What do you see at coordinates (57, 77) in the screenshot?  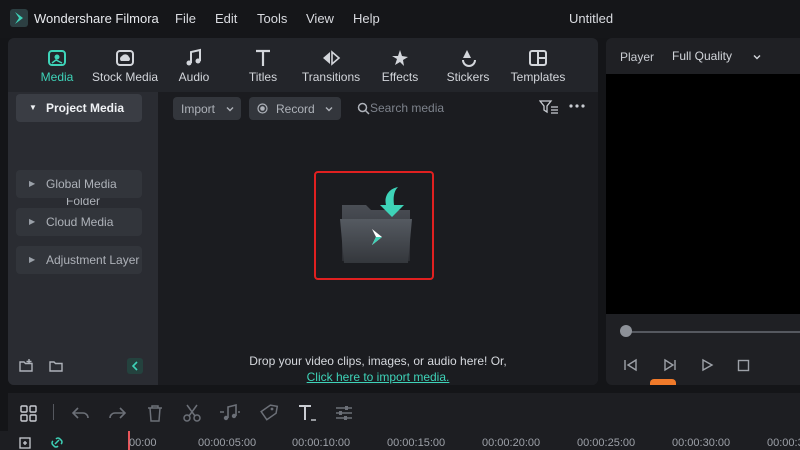 I see `tab-media-label: Media` at bounding box center [57, 77].